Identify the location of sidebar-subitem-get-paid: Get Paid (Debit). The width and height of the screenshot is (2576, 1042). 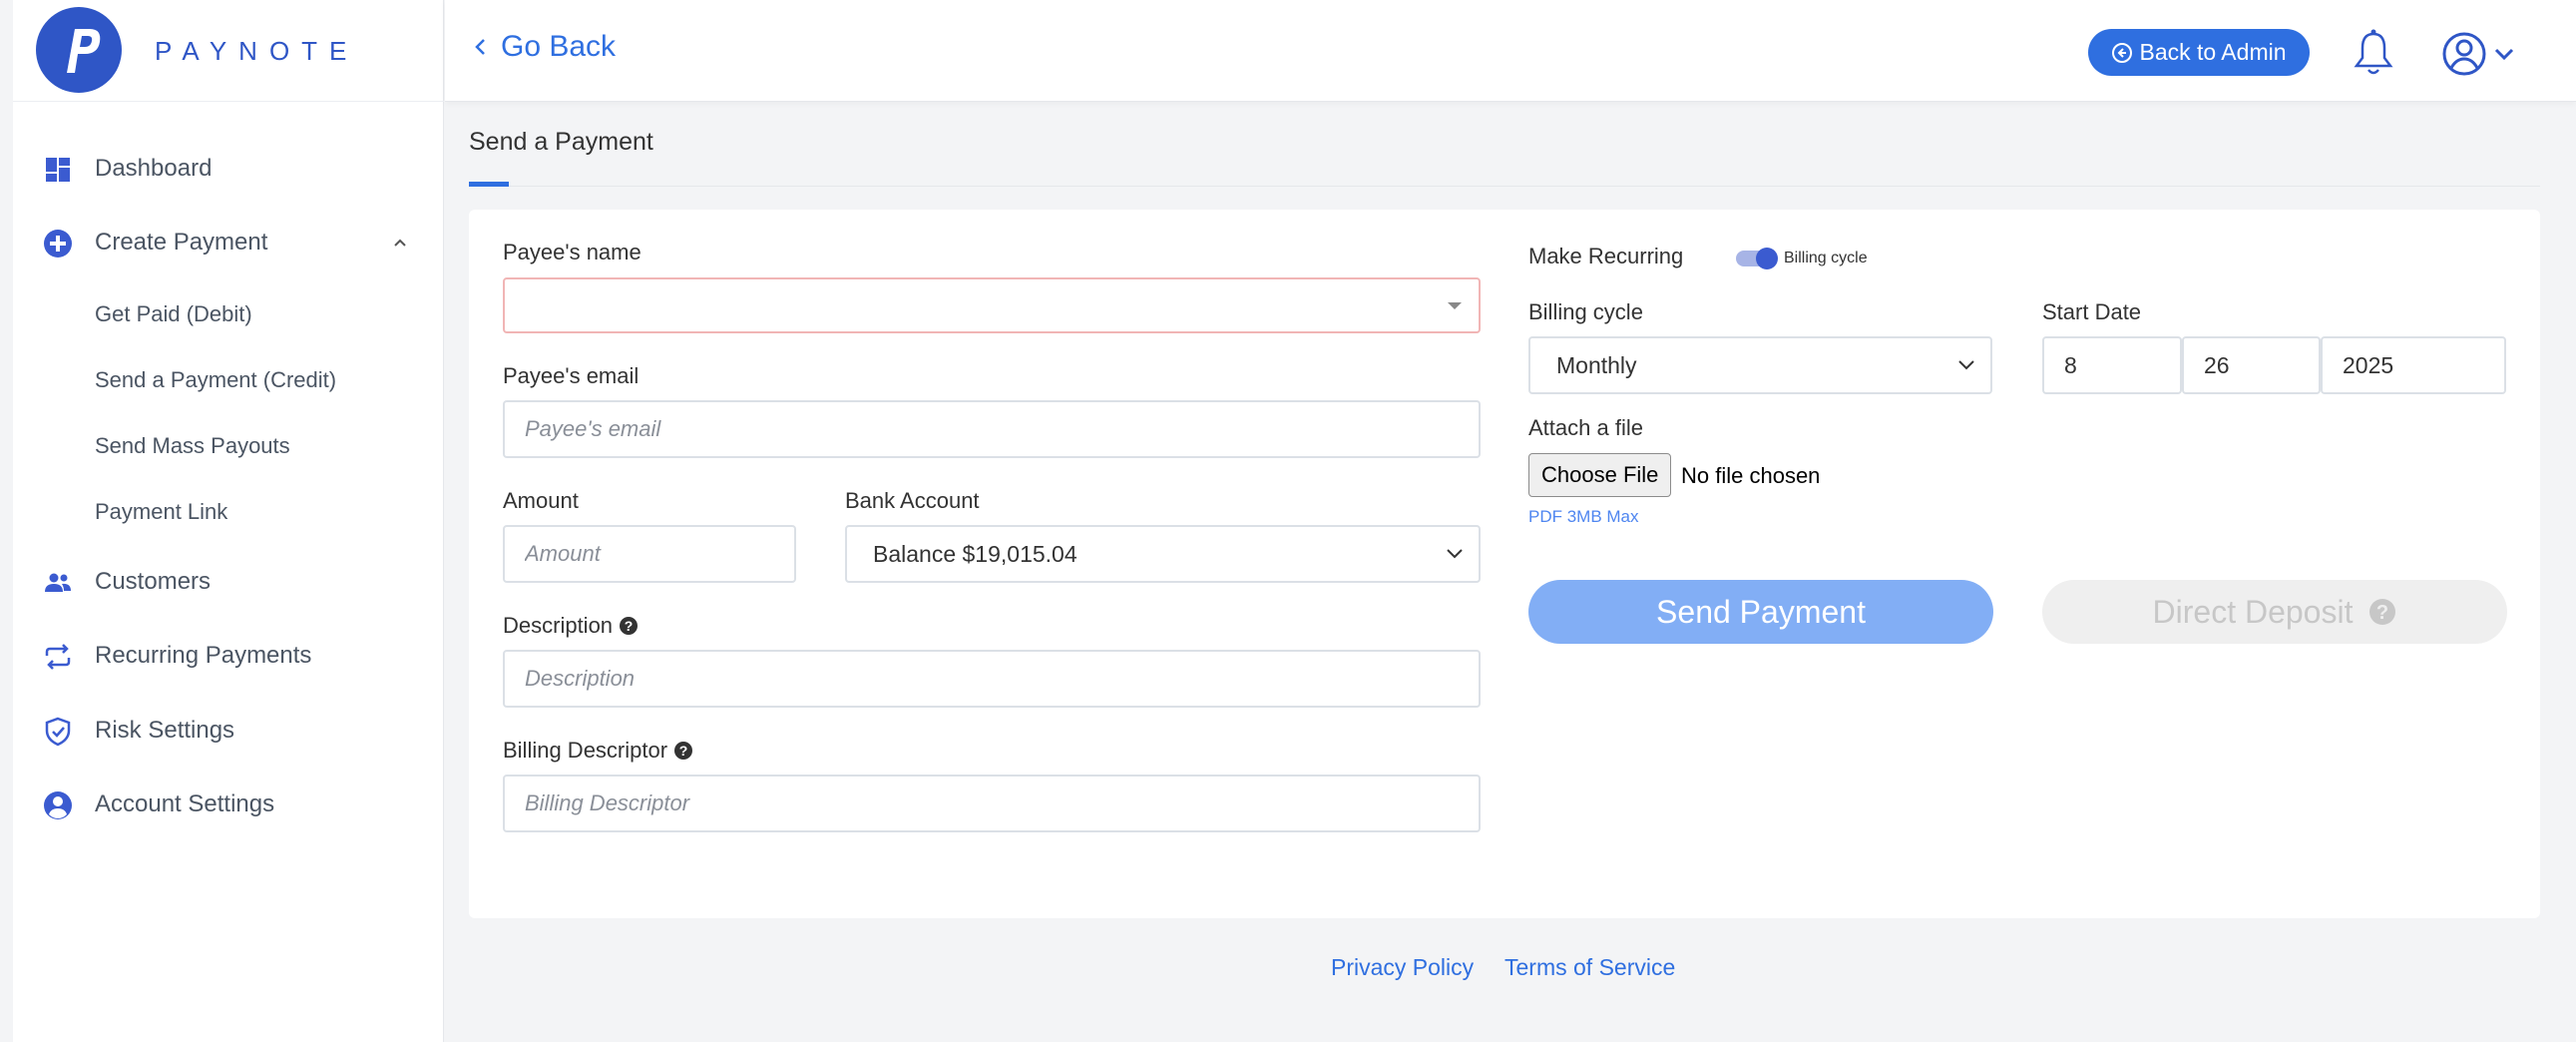
(173, 314).